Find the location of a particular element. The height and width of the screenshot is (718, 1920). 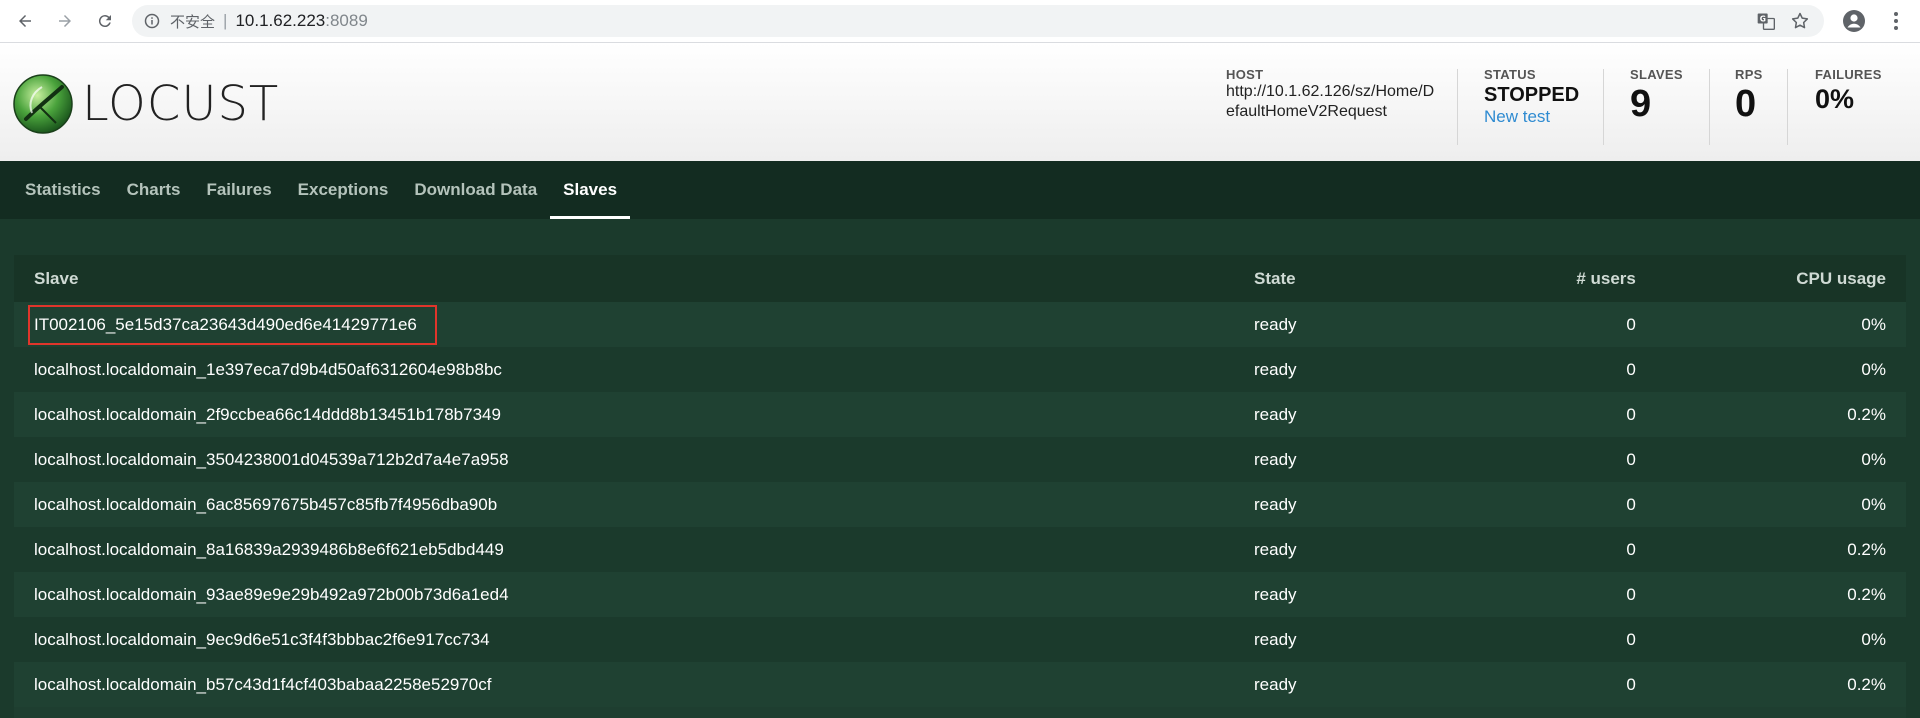

tab-exceptions: Exceptions is located at coordinates (343, 190).